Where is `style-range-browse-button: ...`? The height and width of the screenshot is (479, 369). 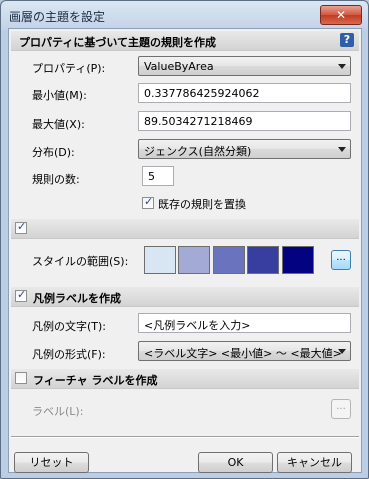
style-range-browse-button: ... is located at coordinates (341, 260).